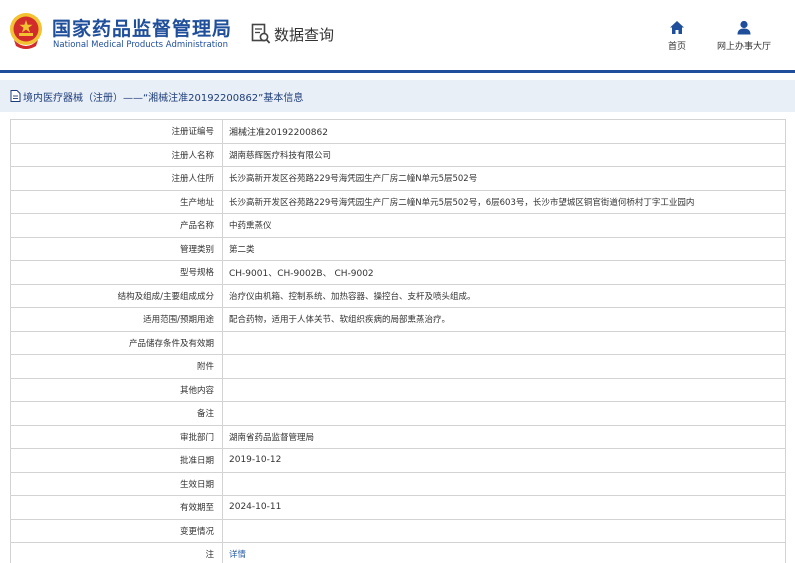  What do you see at coordinates (26, 31) in the screenshot?
I see `national-emblem-logo` at bounding box center [26, 31].